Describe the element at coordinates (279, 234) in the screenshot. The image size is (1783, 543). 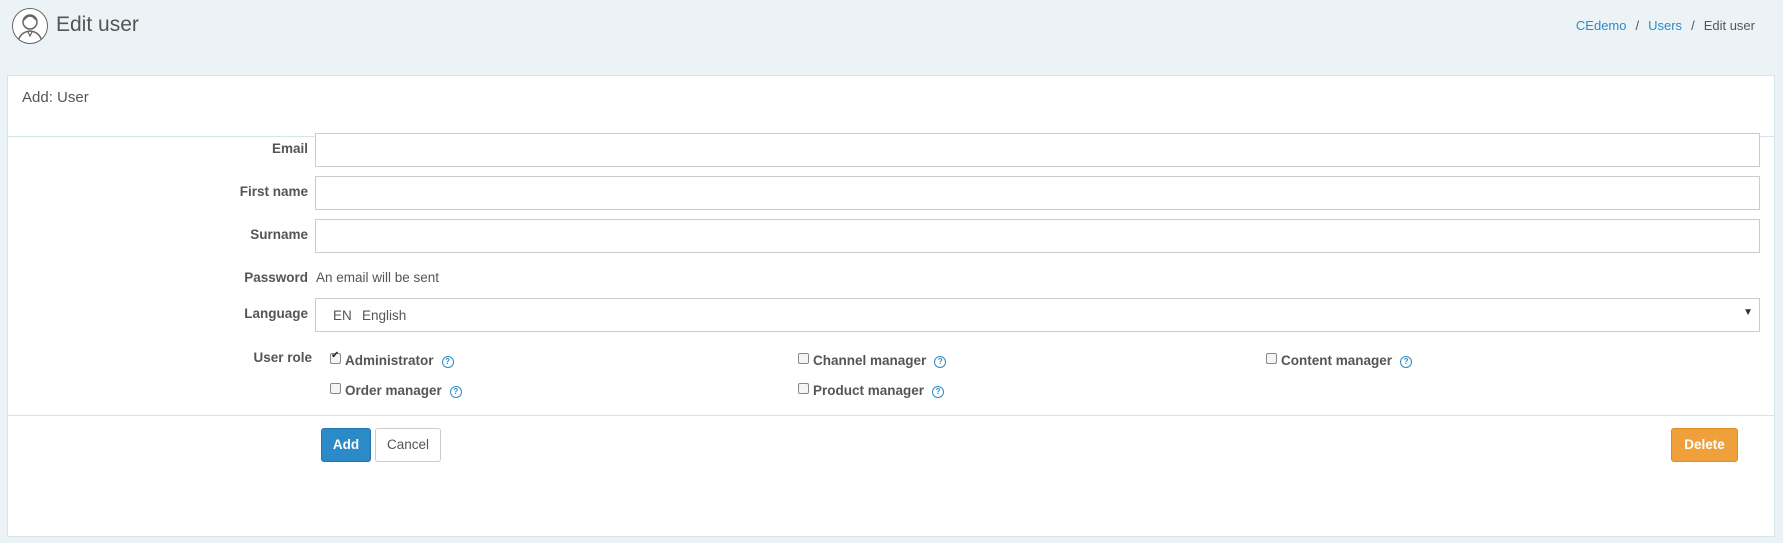
I see `surname-label: Surname` at that location.